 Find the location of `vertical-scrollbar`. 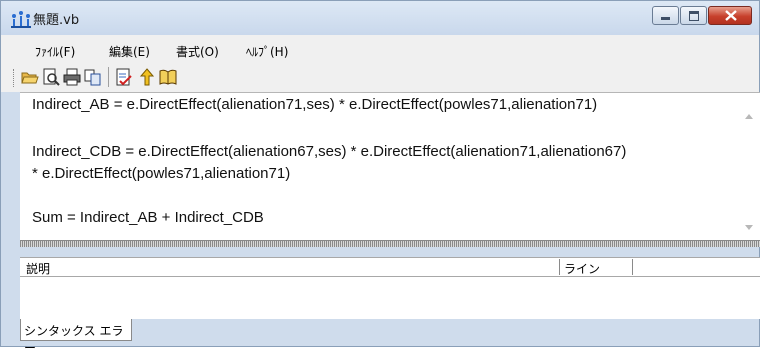

vertical-scrollbar is located at coordinates (749, 167).